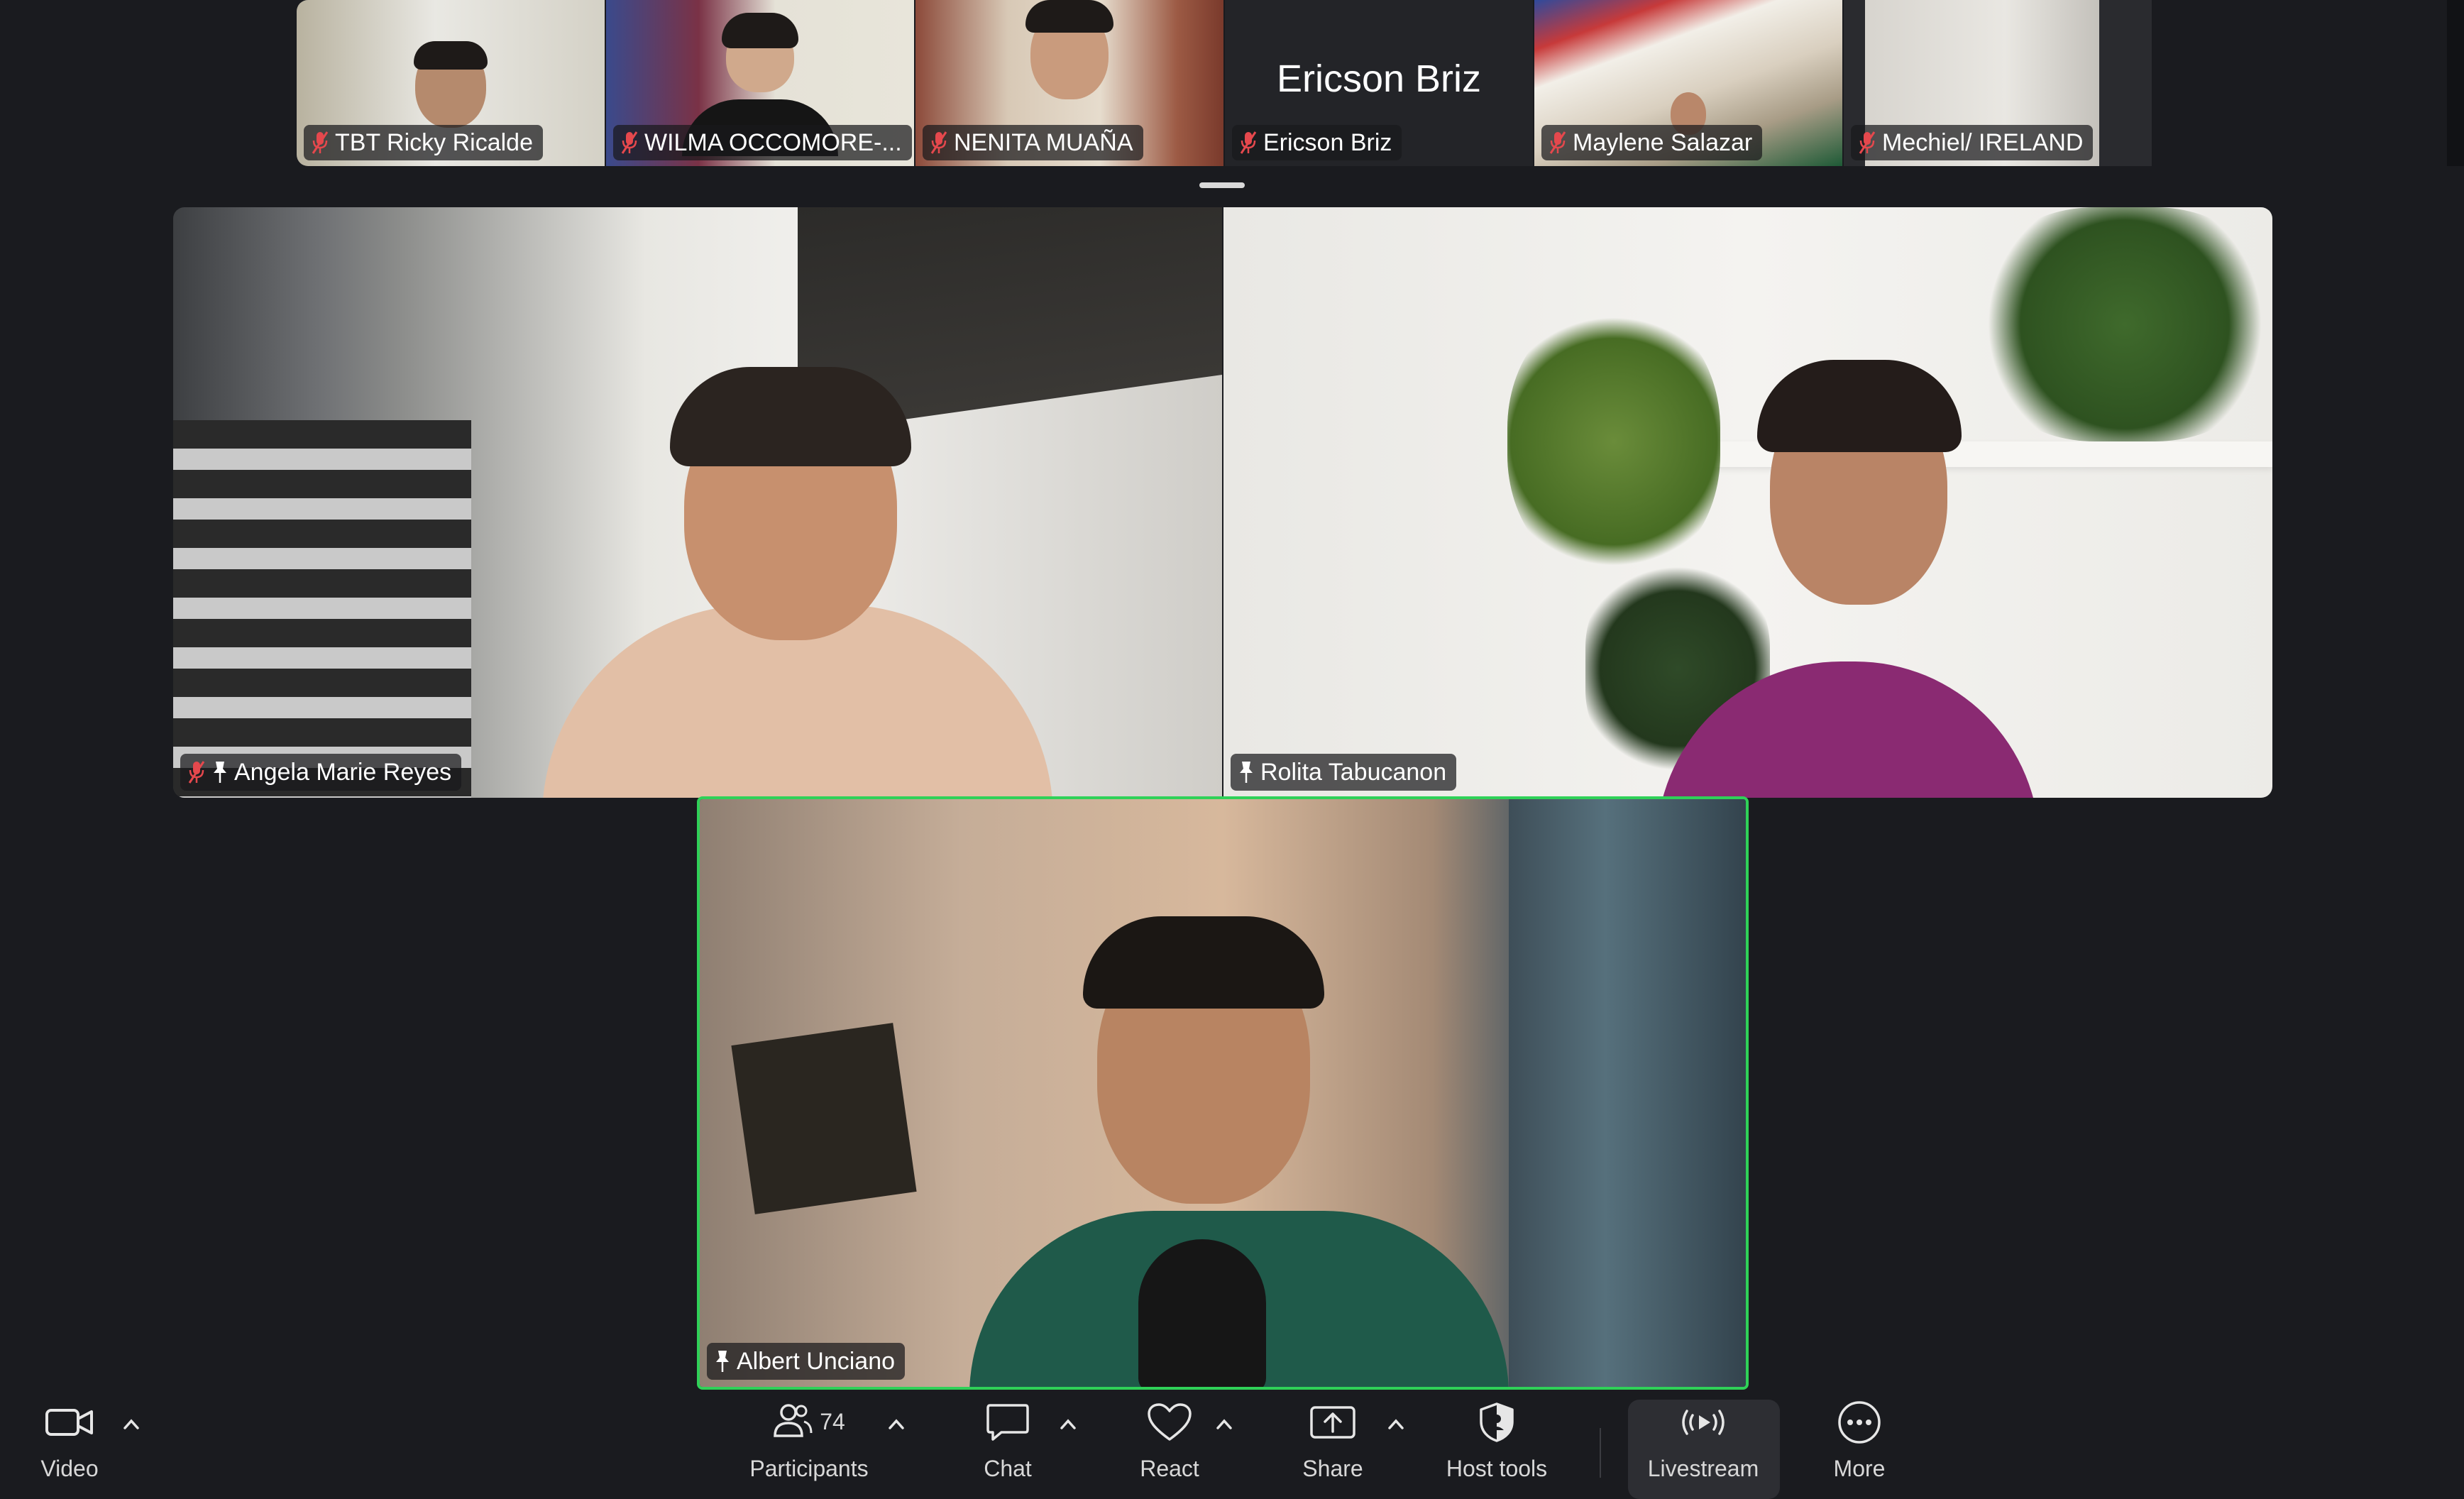 The height and width of the screenshot is (1499, 2464). I want to click on name-tag: Angela Marie Reyes, so click(321, 772).